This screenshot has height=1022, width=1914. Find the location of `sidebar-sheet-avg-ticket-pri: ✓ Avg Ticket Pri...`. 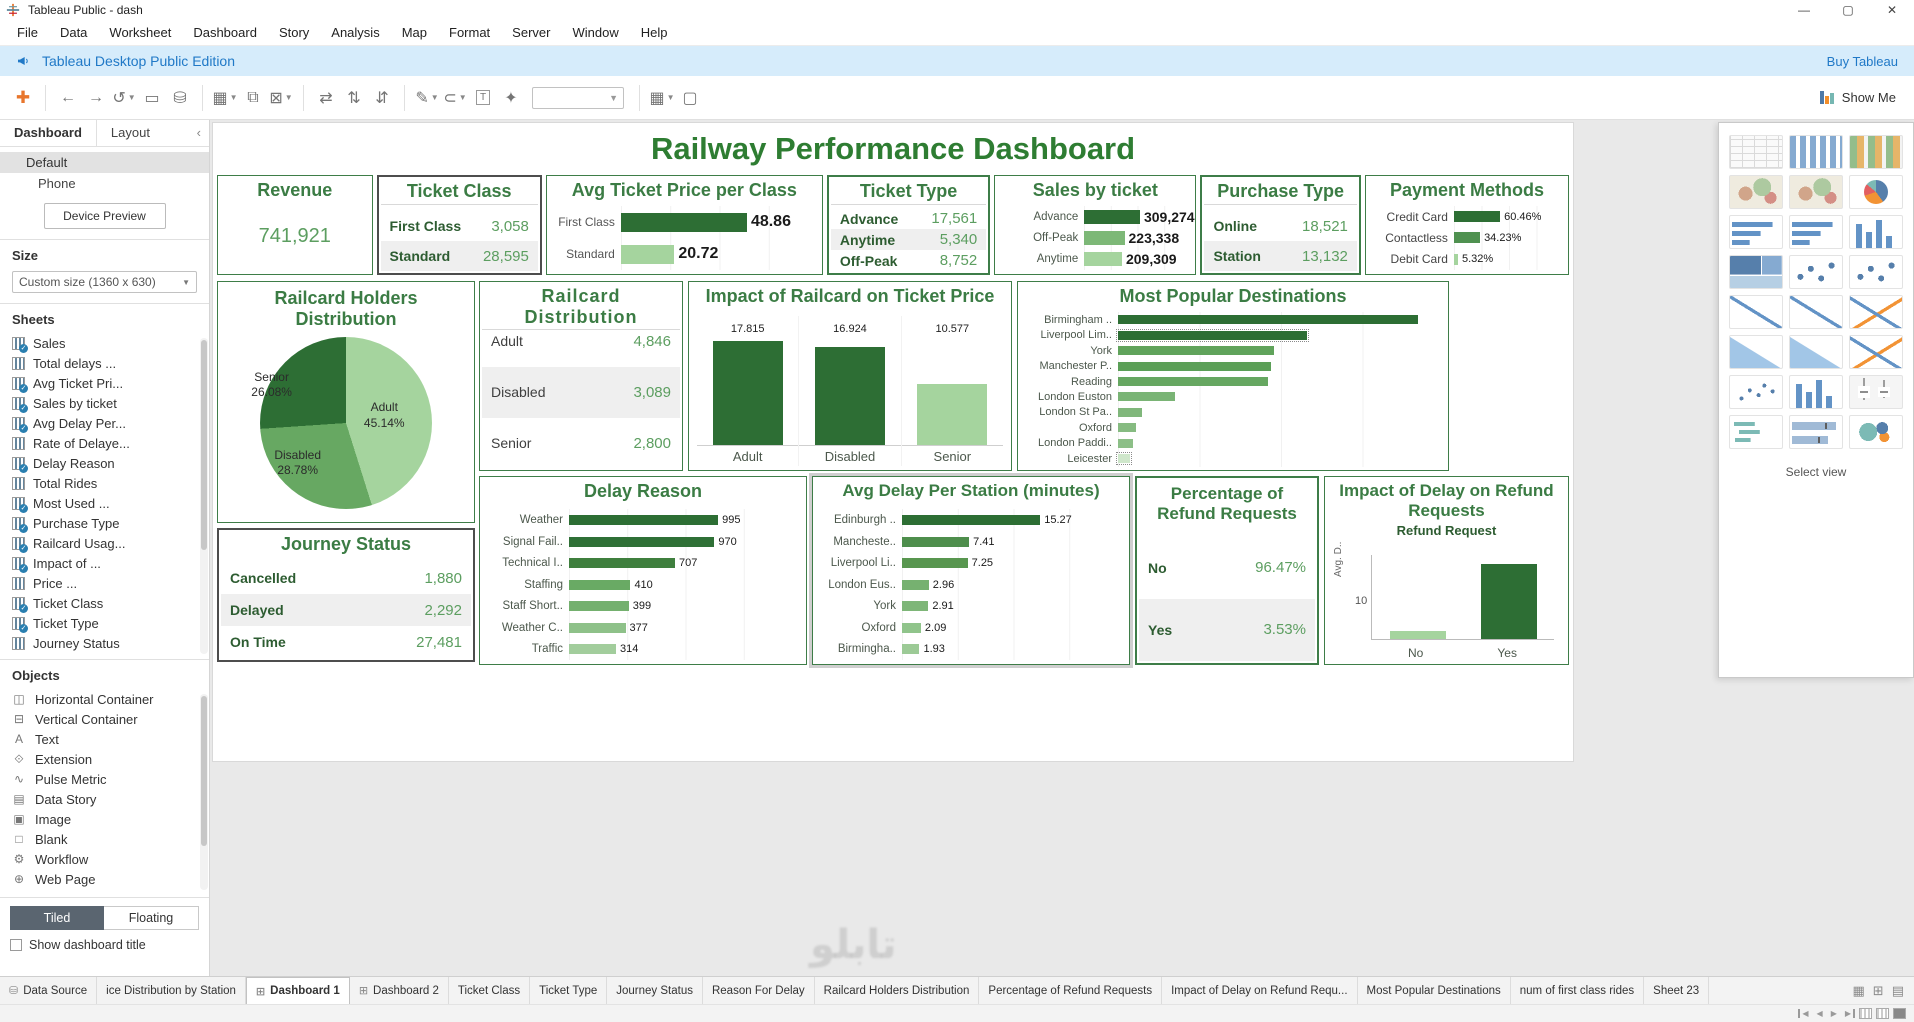

sidebar-sheet-avg-ticket-pri: ✓ Avg Ticket Pri... is located at coordinates (110, 383).